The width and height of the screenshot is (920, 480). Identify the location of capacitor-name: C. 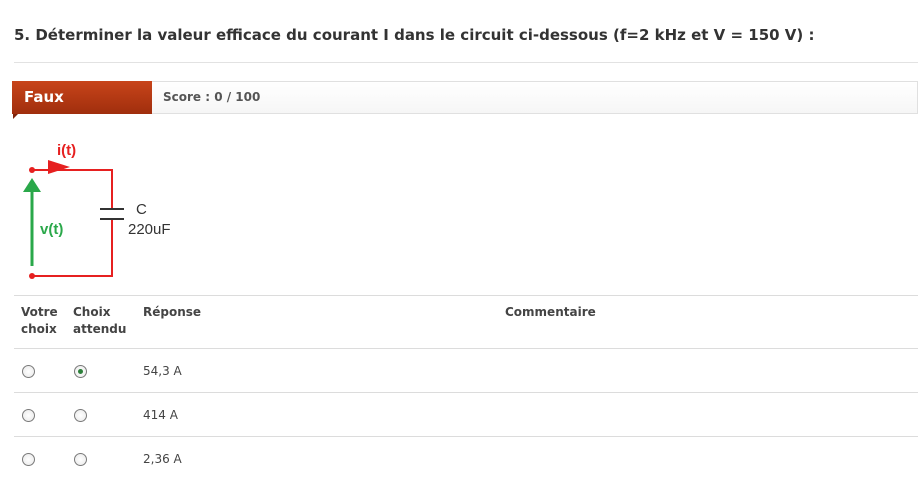
(141, 209).